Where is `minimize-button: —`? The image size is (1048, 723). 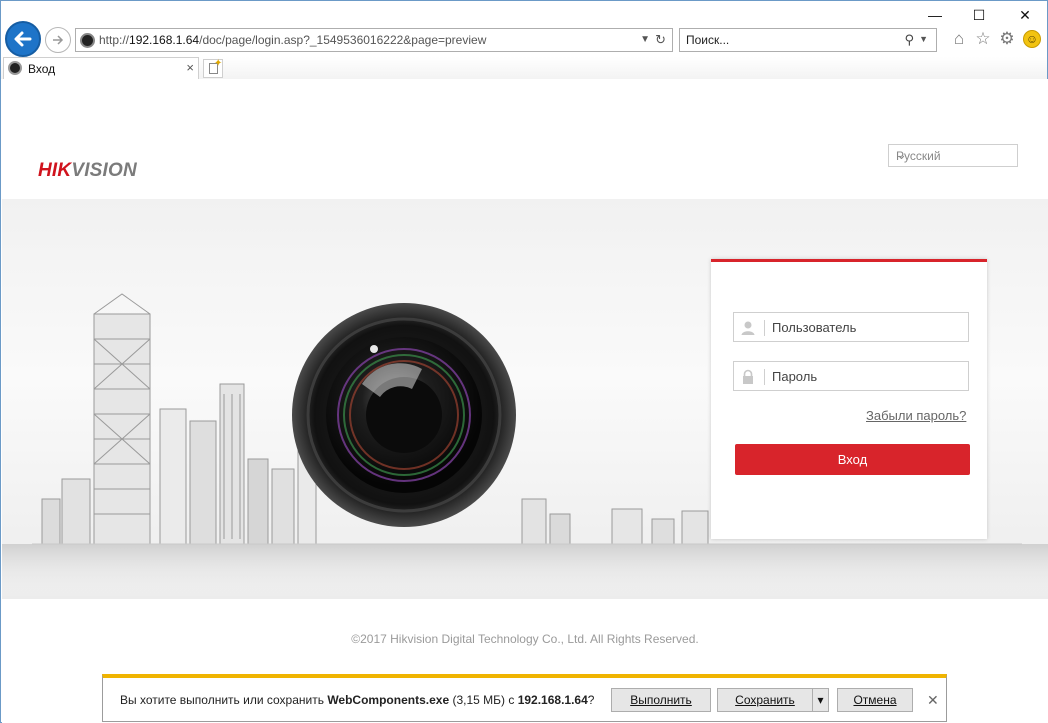
minimize-button: — is located at coordinates (935, 15).